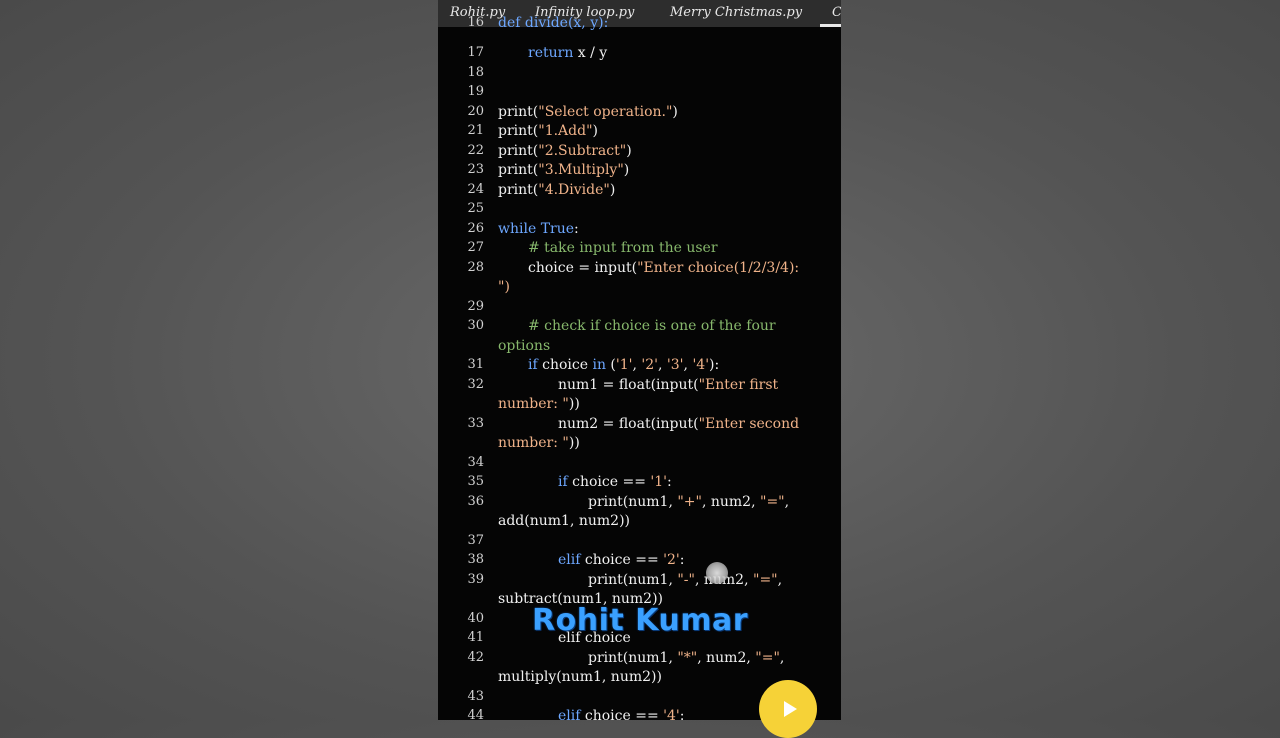  I want to click on code-line: 29, so click(639, 309).